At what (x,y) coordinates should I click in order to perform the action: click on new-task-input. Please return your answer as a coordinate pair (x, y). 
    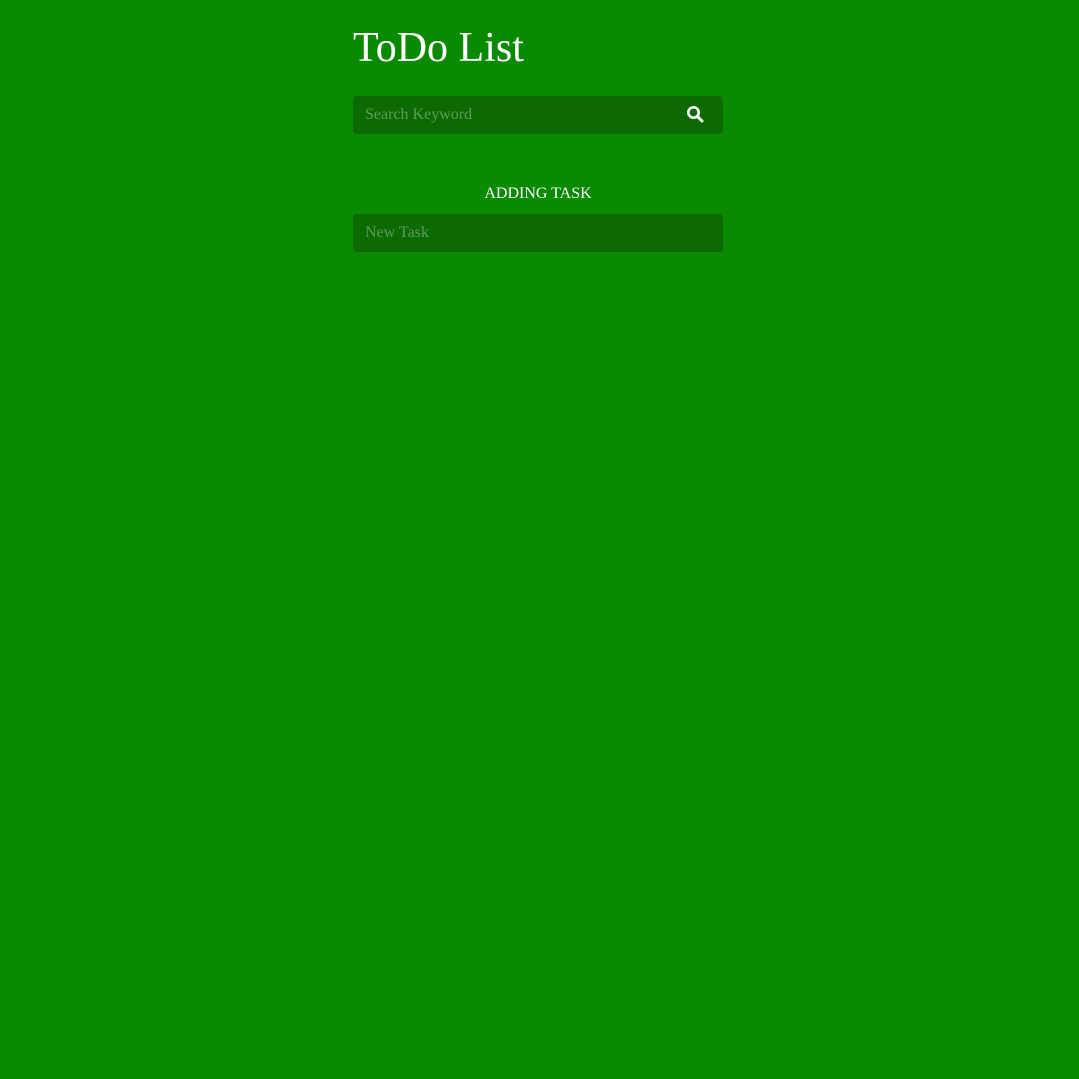
    Looking at the image, I should click on (538, 233).